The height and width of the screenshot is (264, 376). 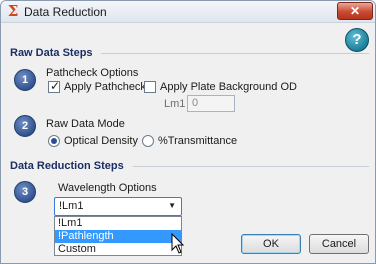 What do you see at coordinates (92, 73) in the screenshot?
I see `pathcheck-options-label: Pathcheck Options` at bounding box center [92, 73].